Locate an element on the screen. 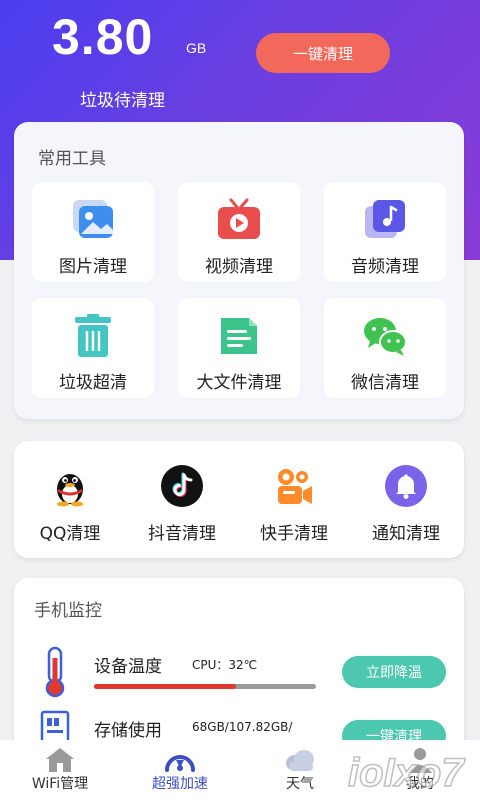 The image size is (480, 800). app-qq-clean: QQ清理 is located at coordinates (70, 506).